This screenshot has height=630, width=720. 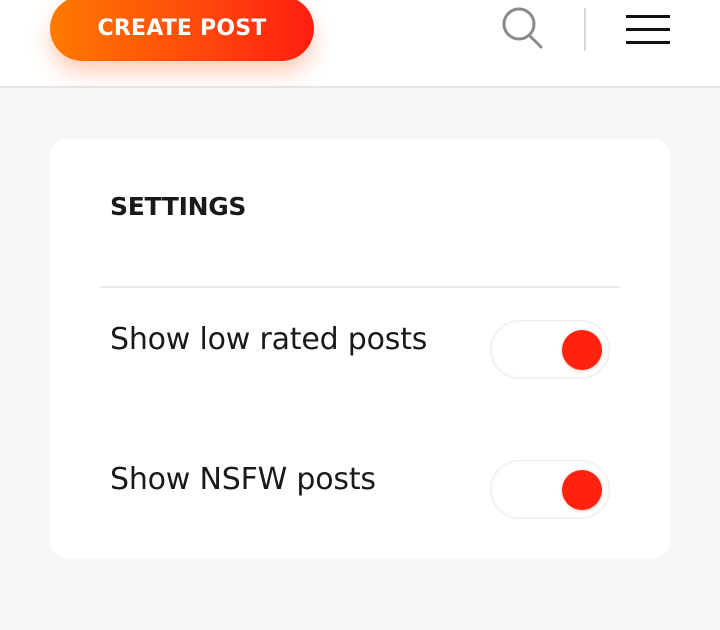 I want to click on search-icon, so click(x=523, y=29).